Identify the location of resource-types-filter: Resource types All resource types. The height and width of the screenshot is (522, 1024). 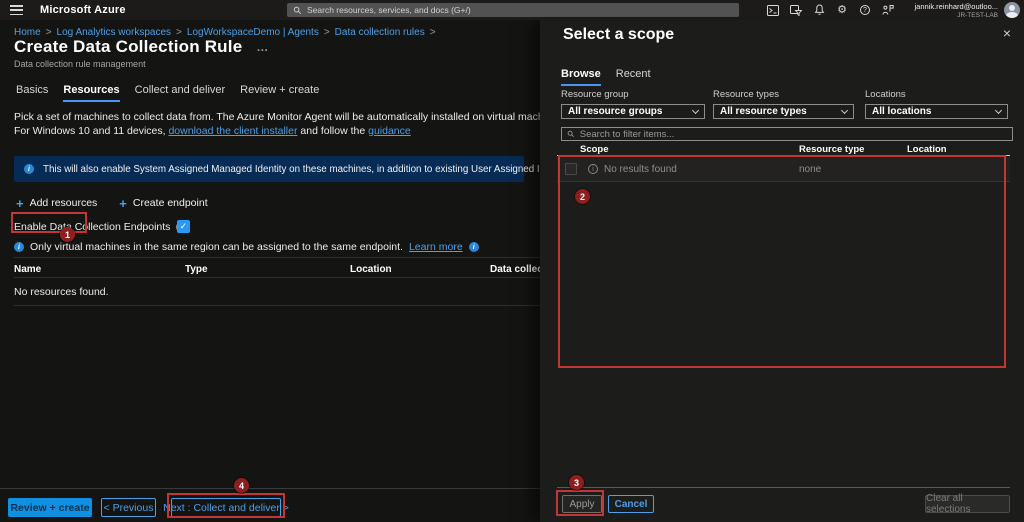
(783, 104).